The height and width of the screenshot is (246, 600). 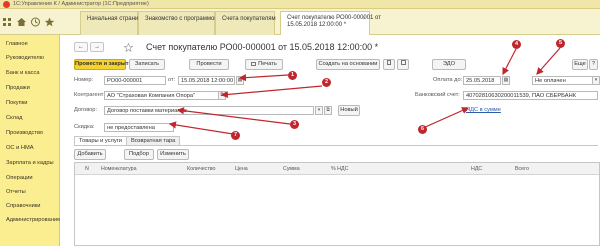 I want to click on annotation-marker-2: 2, so click(x=326, y=82).